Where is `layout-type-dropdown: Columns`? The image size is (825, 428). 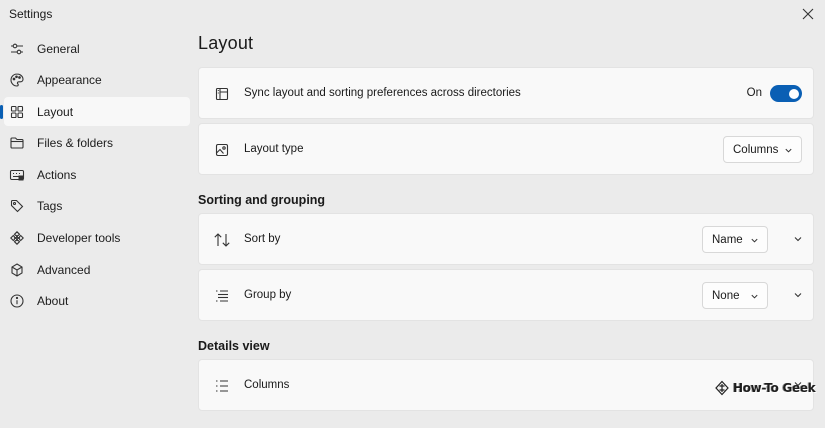 layout-type-dropdown: Columns is located at coordinates (762, 149).